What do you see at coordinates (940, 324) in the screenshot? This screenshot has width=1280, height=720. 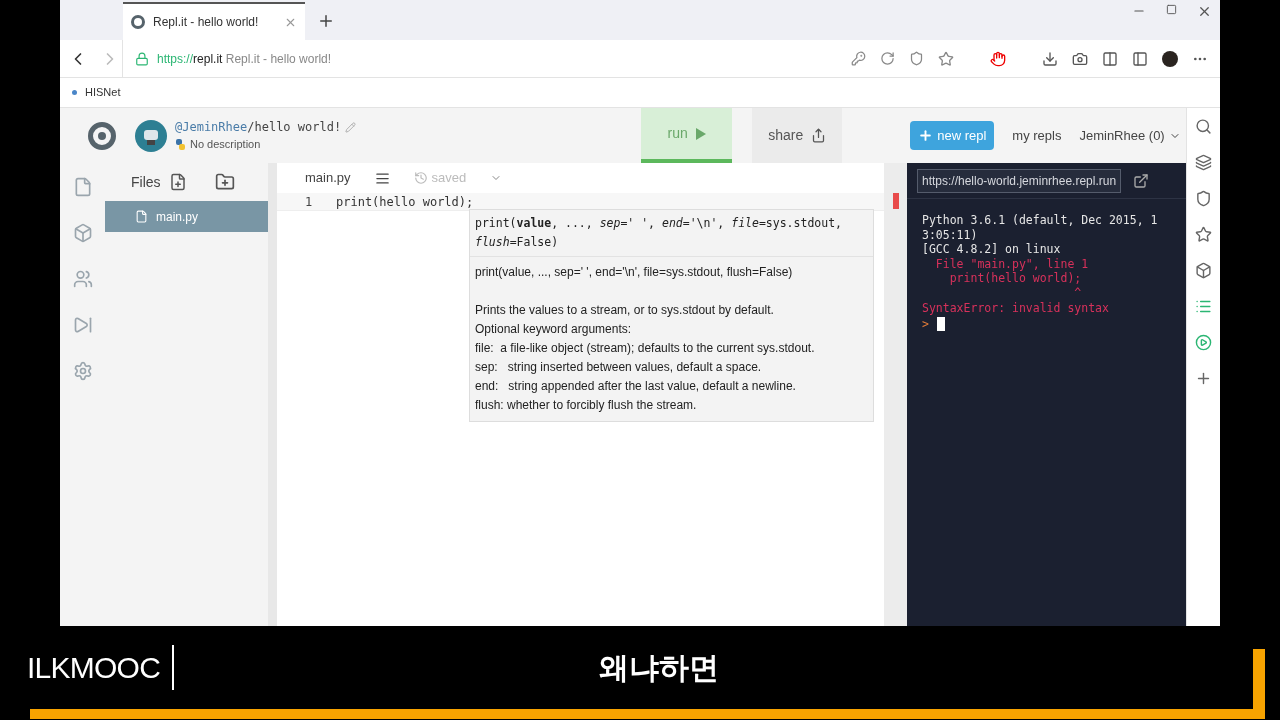 I see `text-cursor` at bounding box center [940, 324].